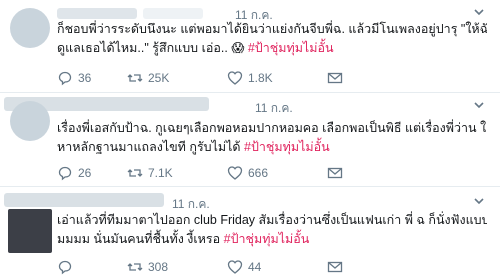 The height and width of the screenshot is (280, 500). I want to click on scream-emoji: 😱, so click(238, 48).